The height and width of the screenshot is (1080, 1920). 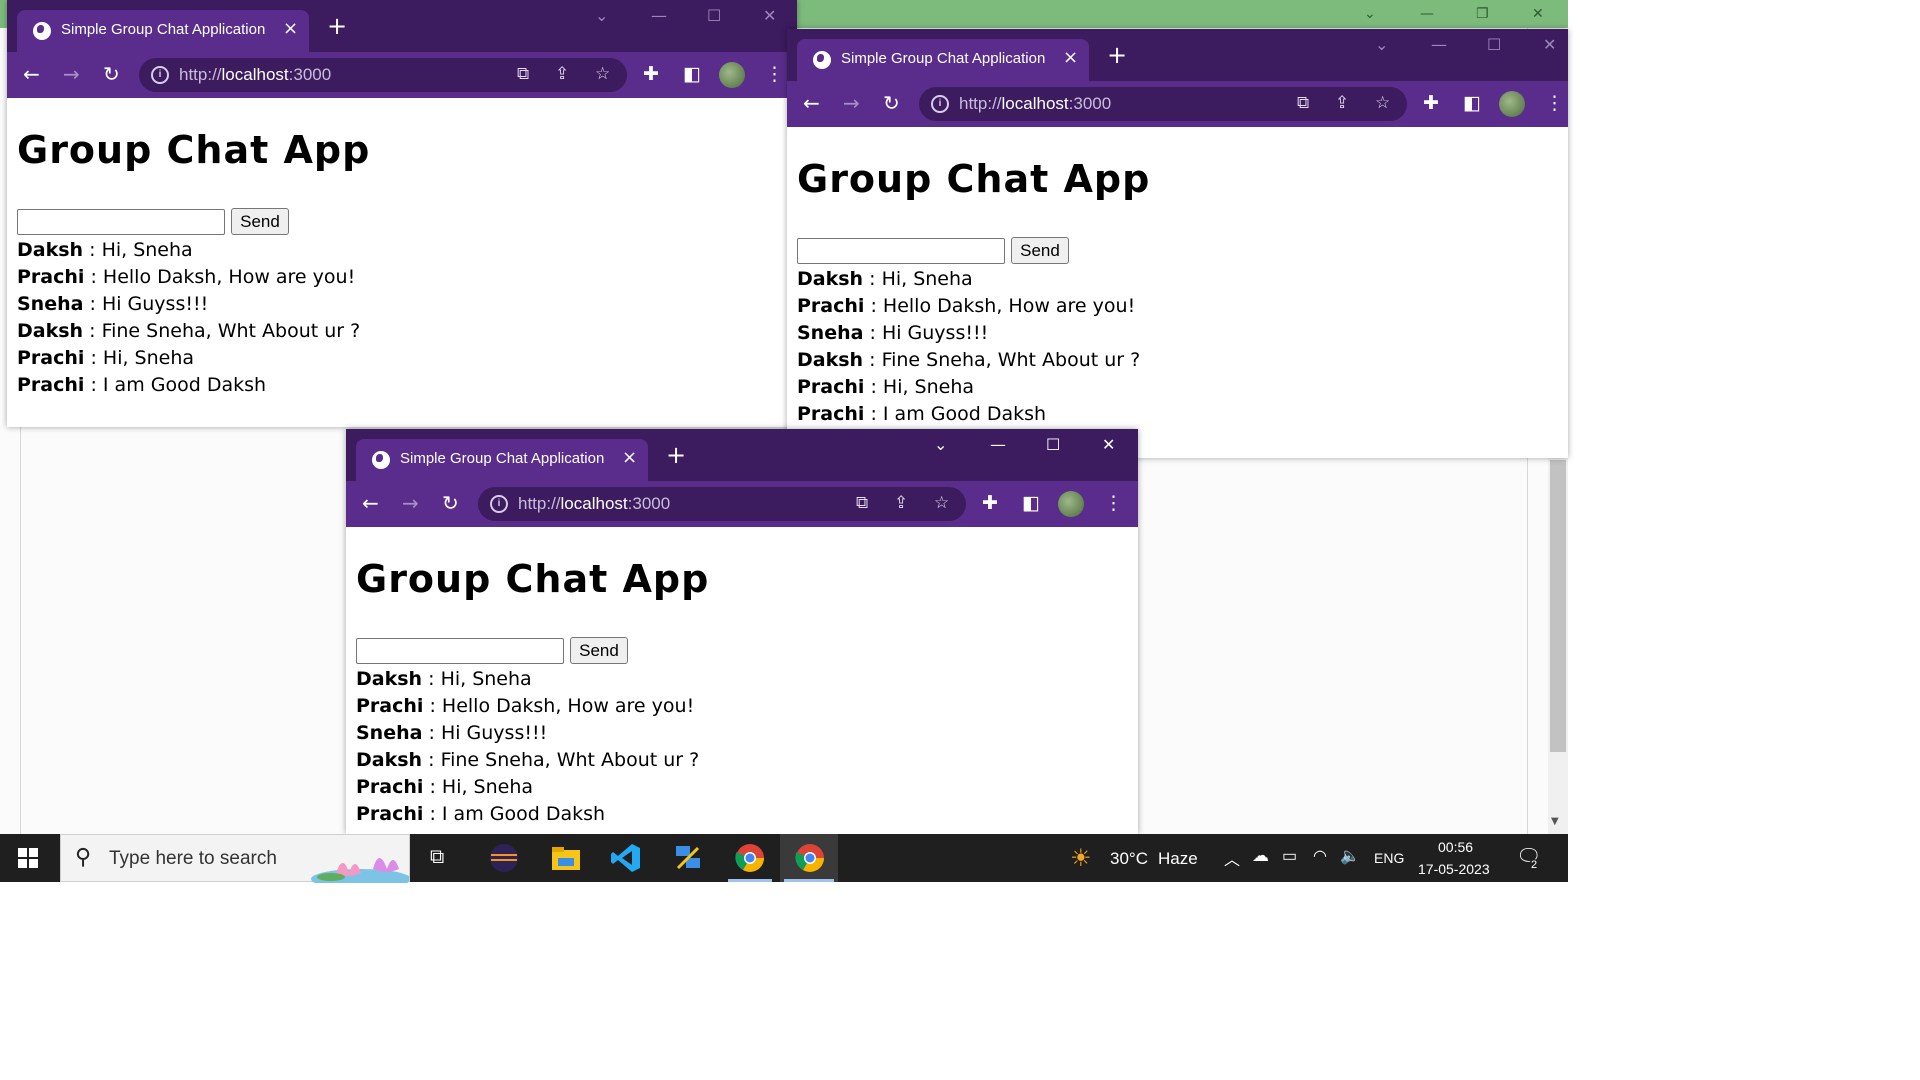 I want to click on bg-restore-icon: ❐, so click(x=1482, y=14).